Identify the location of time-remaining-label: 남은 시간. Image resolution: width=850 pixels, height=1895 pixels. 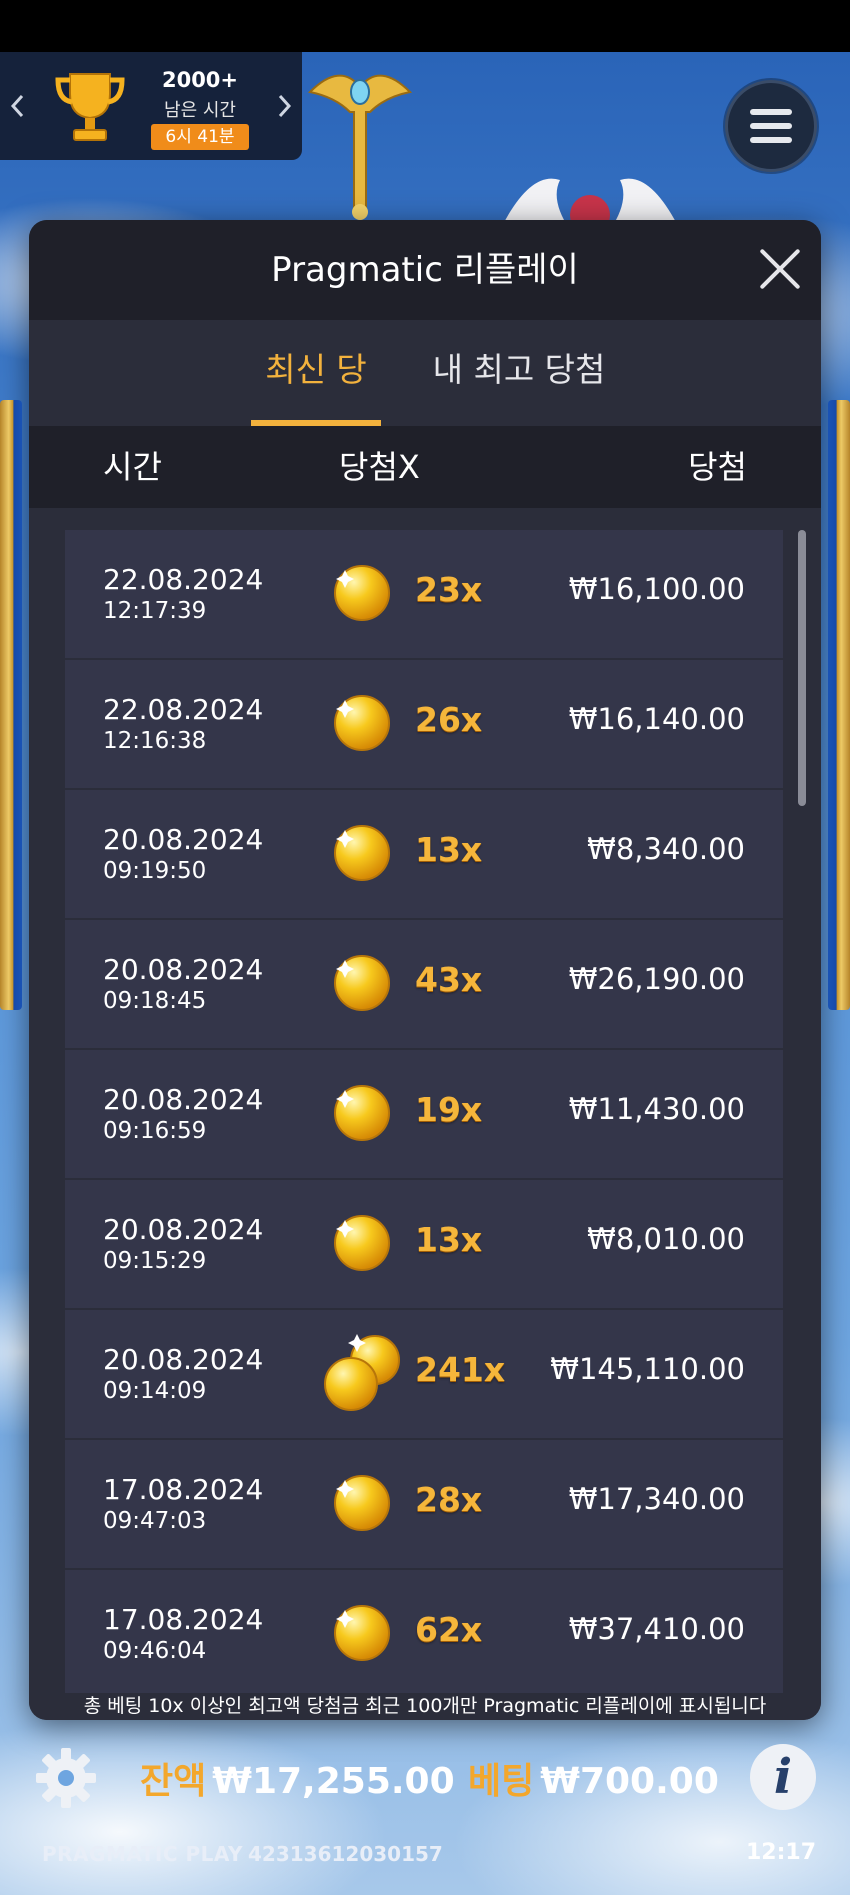
(200, 110).